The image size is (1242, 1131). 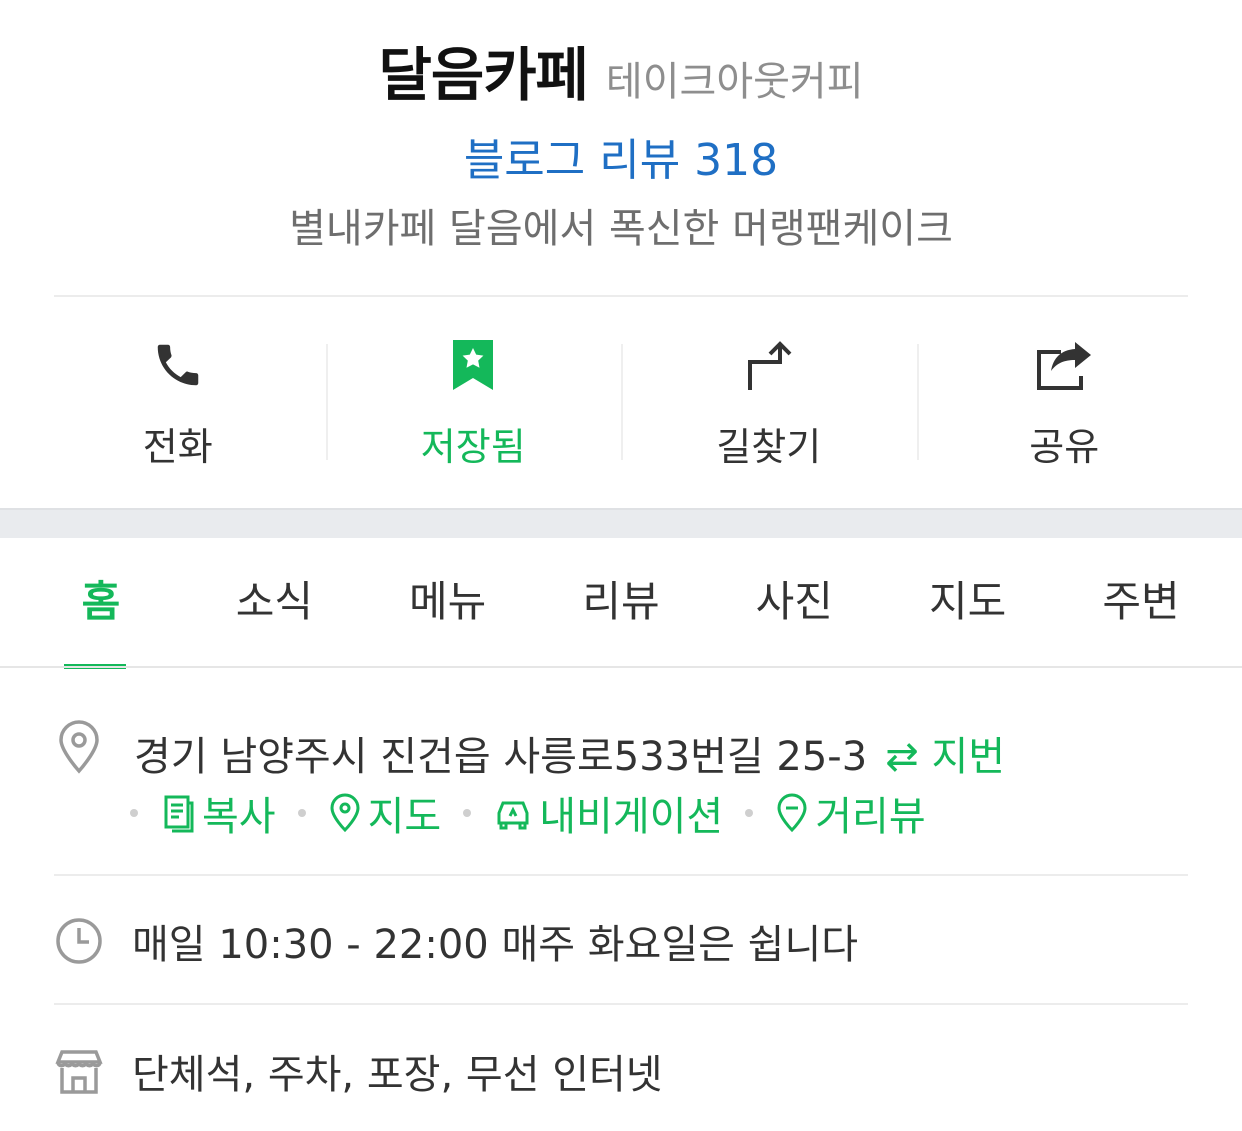 I want to click on address-actions: 복사 지도 내비게이션 거리뷰, so click(x=539, y=813).